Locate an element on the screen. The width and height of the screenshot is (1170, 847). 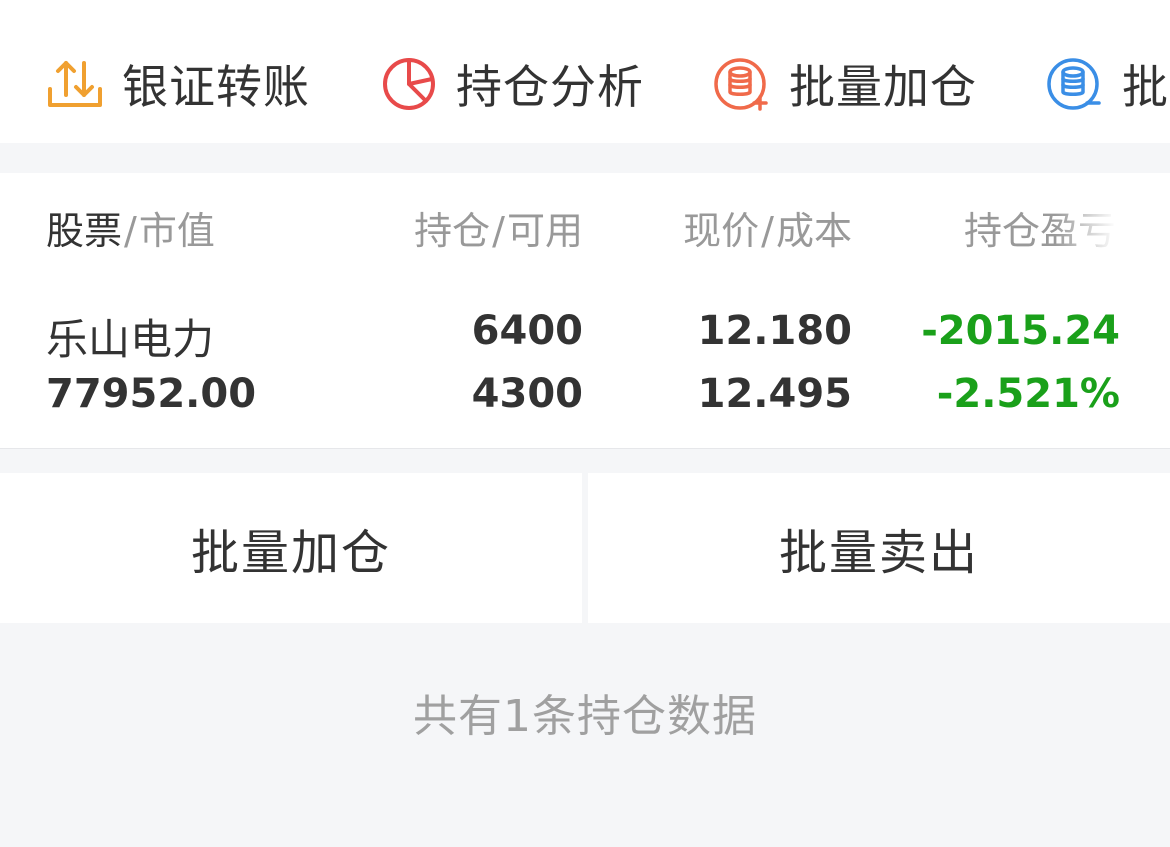
header-profit-loss-label: 持仓盈亏 is located at coordinates (1040, 231).